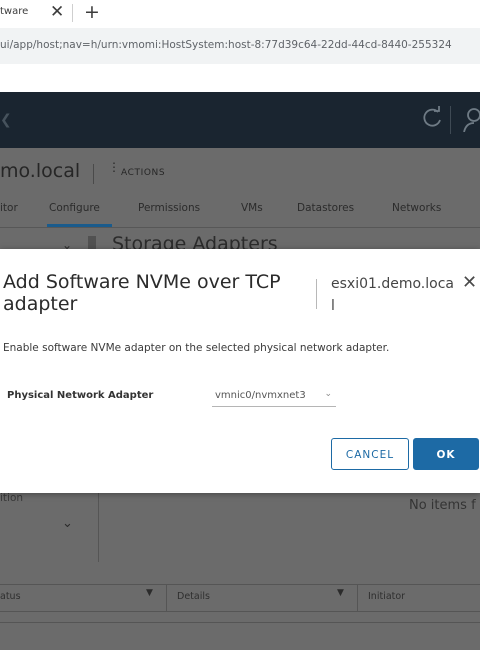  What do you see at coordinates (80, 395) in the screenshot?
I see `physical-network-adapter-label: Physical Network Adapter` at bounding box center [80, 395].